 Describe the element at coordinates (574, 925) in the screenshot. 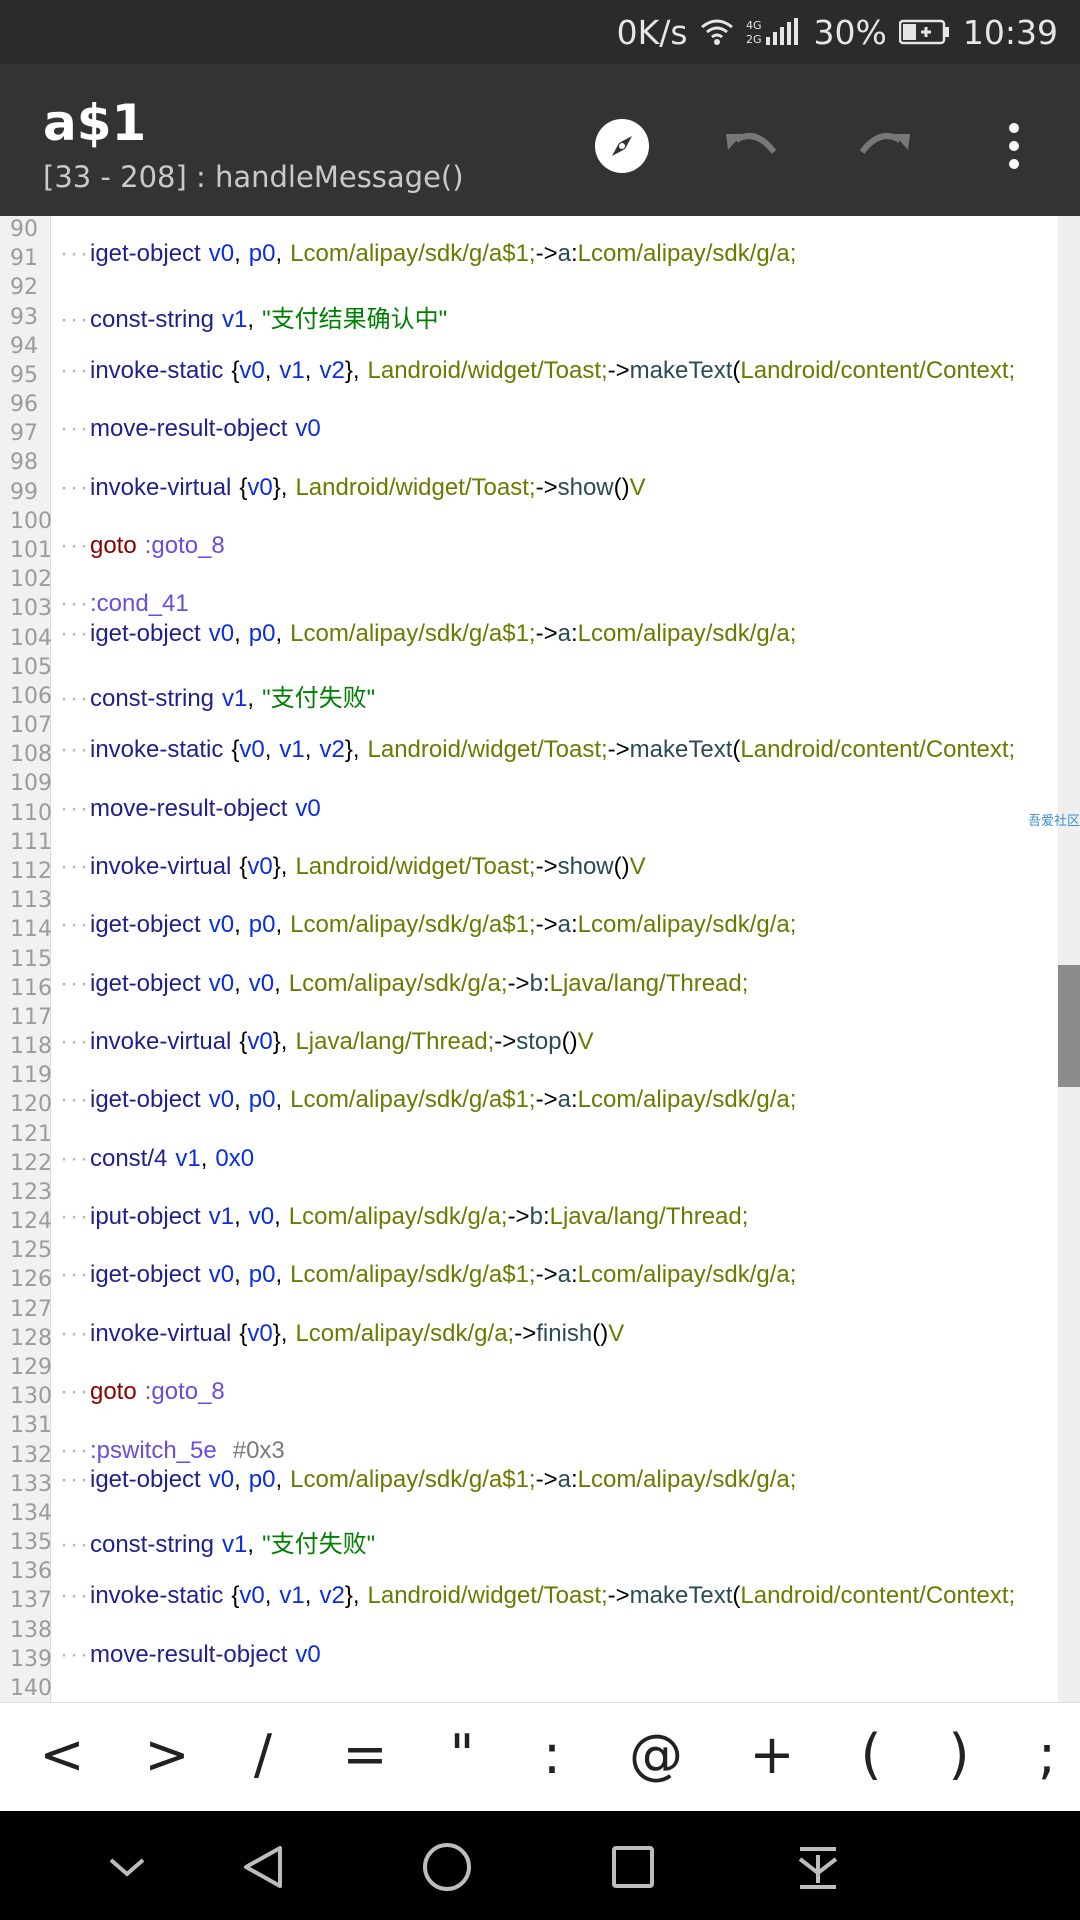

I see `code-token: :` at that location.